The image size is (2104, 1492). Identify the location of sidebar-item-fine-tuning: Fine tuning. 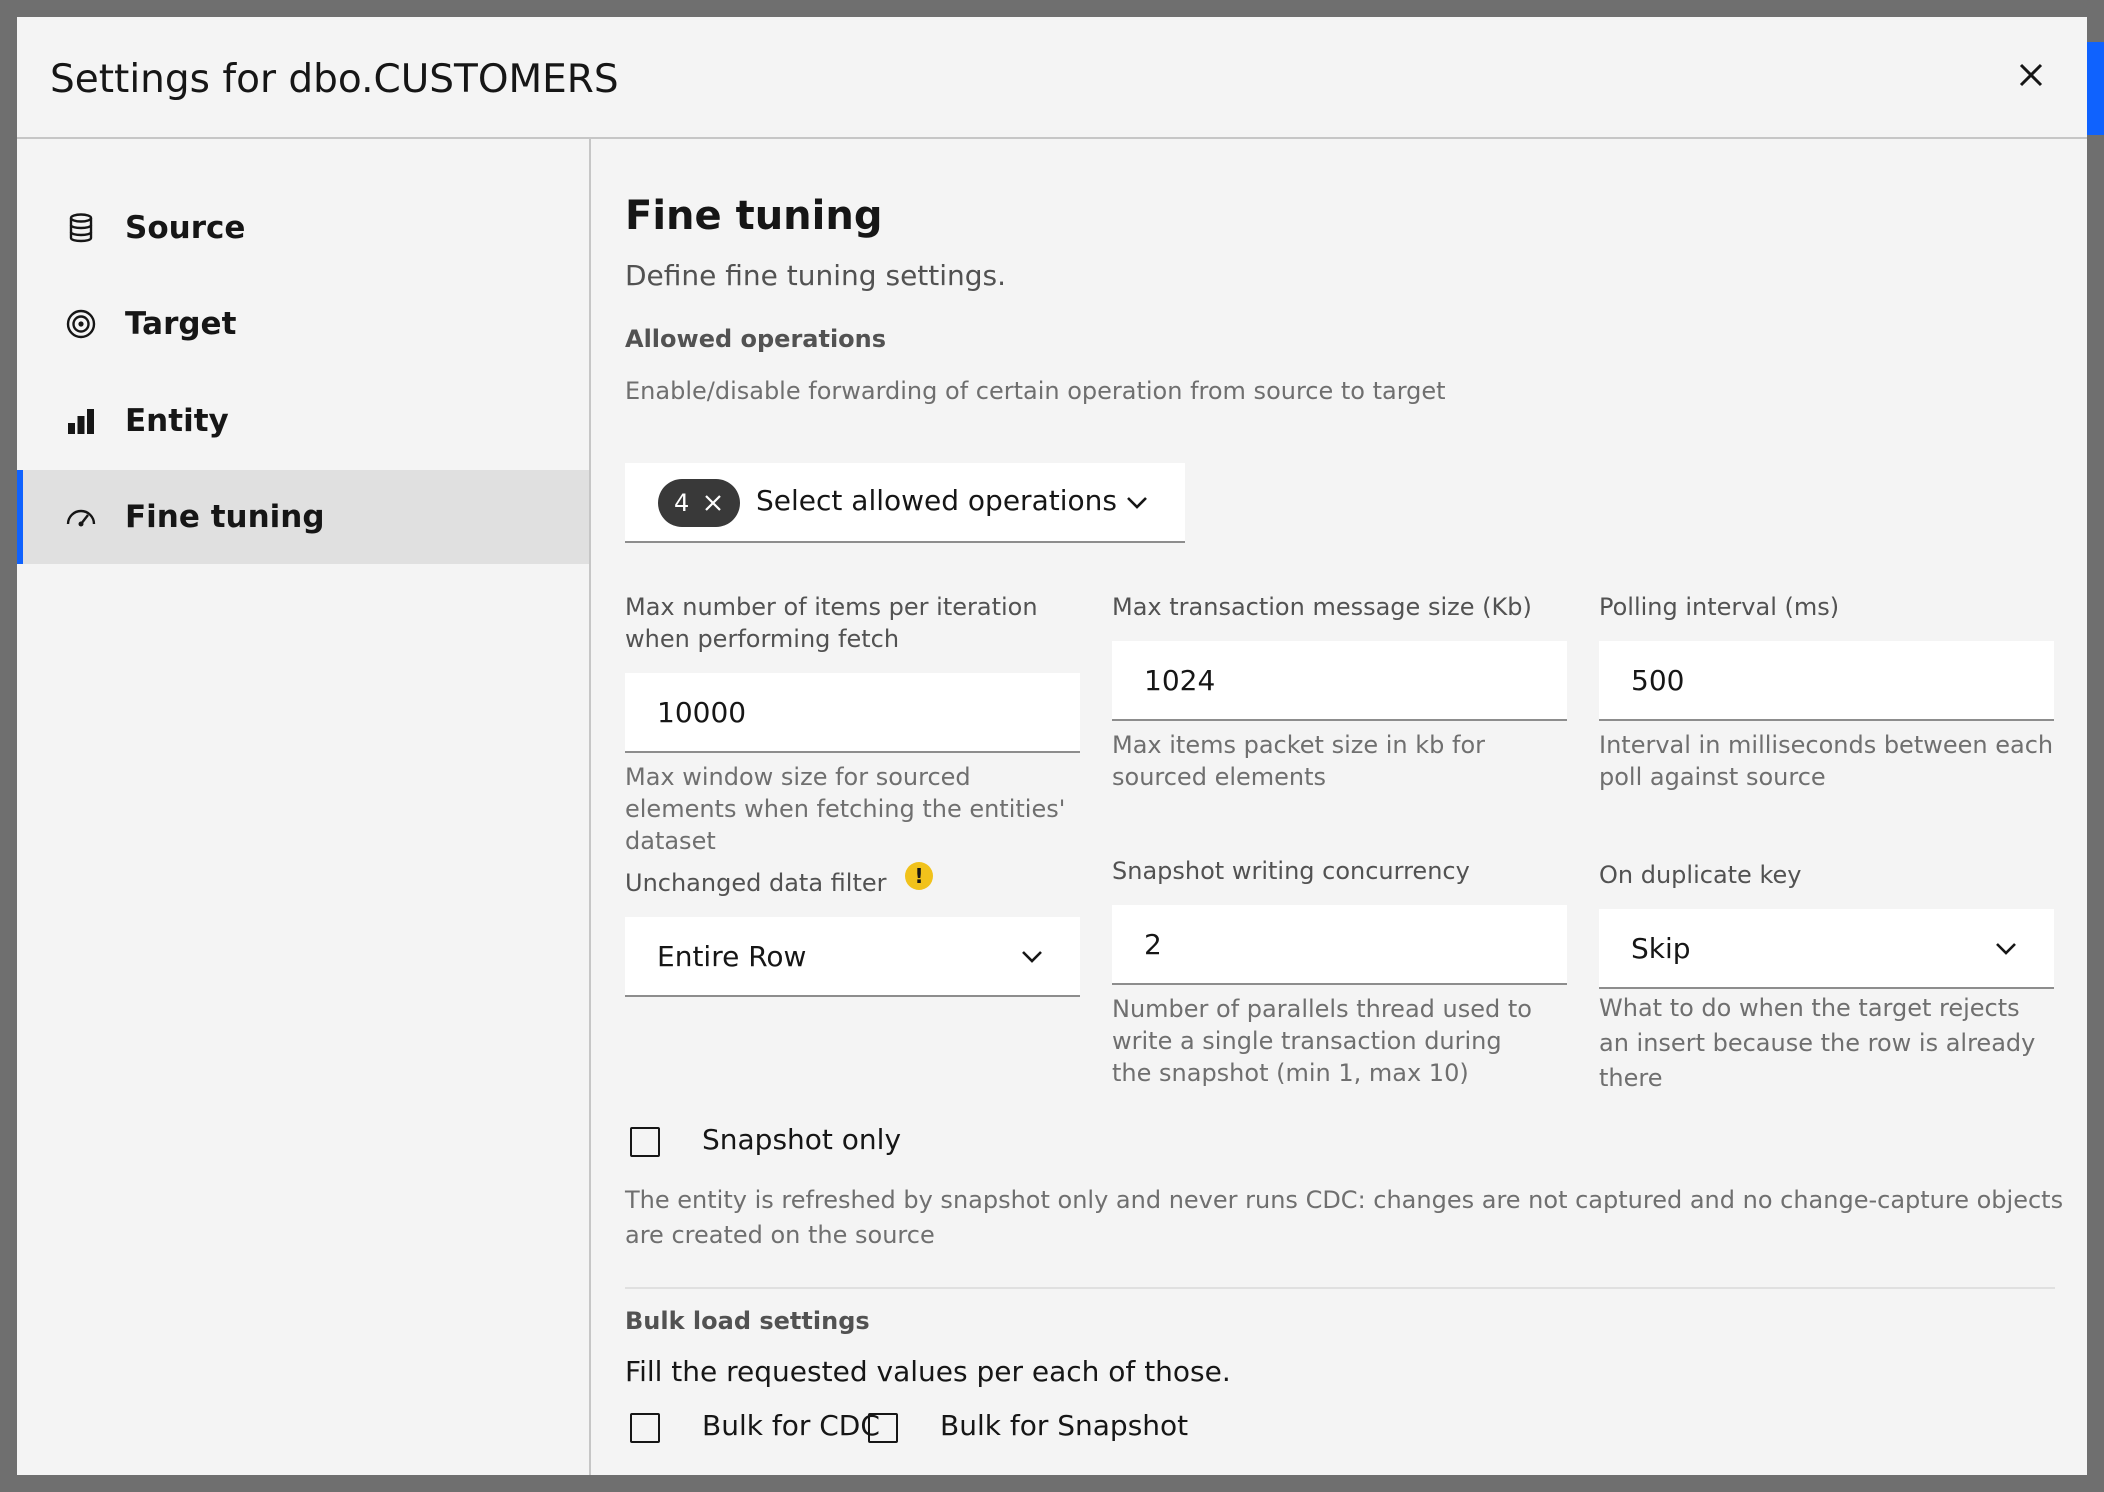
(303, 517).